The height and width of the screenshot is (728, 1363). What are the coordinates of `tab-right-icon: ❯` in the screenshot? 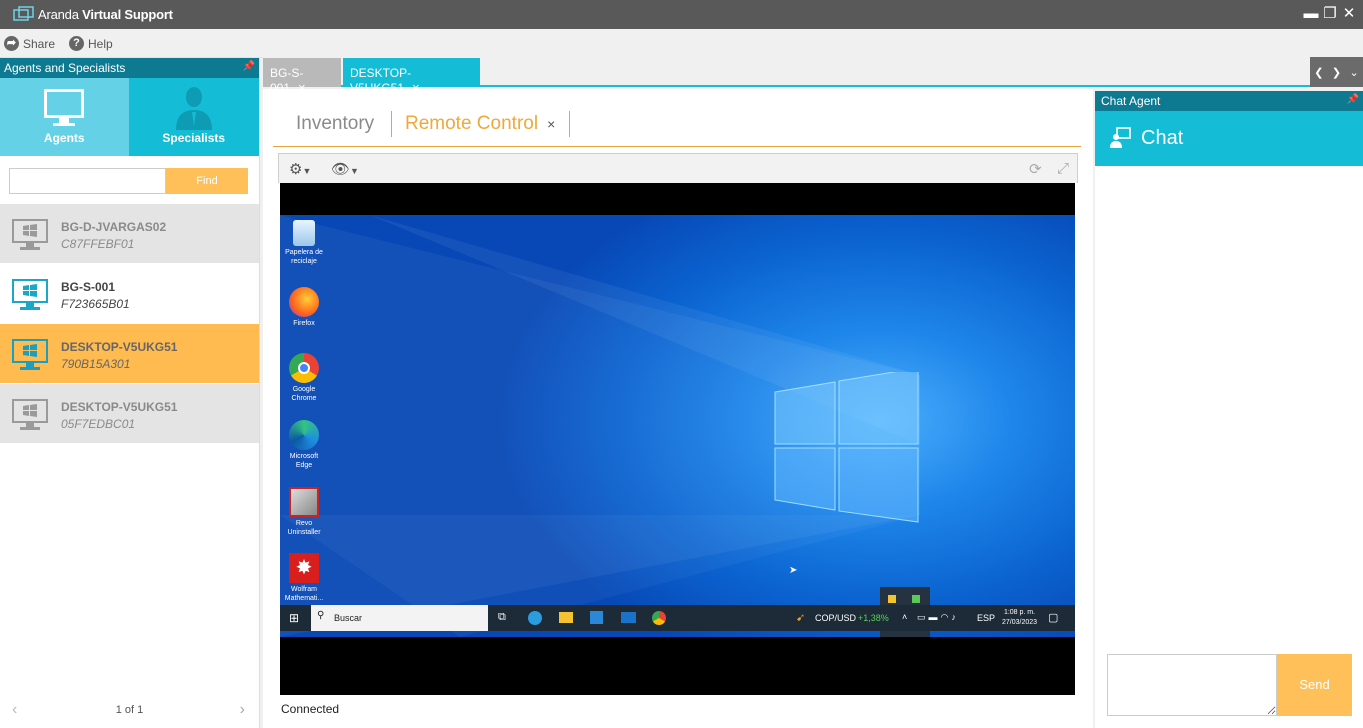 It's located at (1336, 72).